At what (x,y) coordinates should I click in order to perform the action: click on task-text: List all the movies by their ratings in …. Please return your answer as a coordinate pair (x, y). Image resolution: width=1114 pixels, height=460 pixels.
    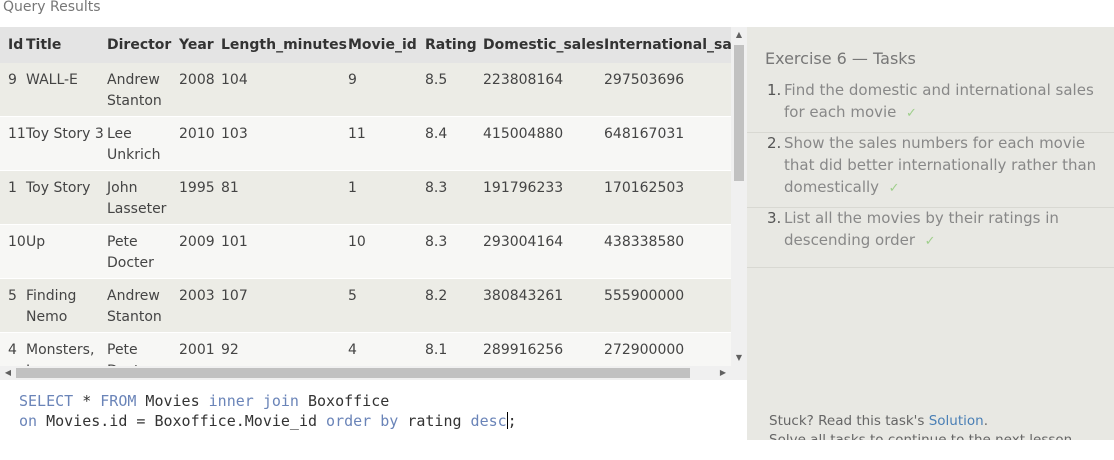
    Looking at the image, I should click on (944, 230).